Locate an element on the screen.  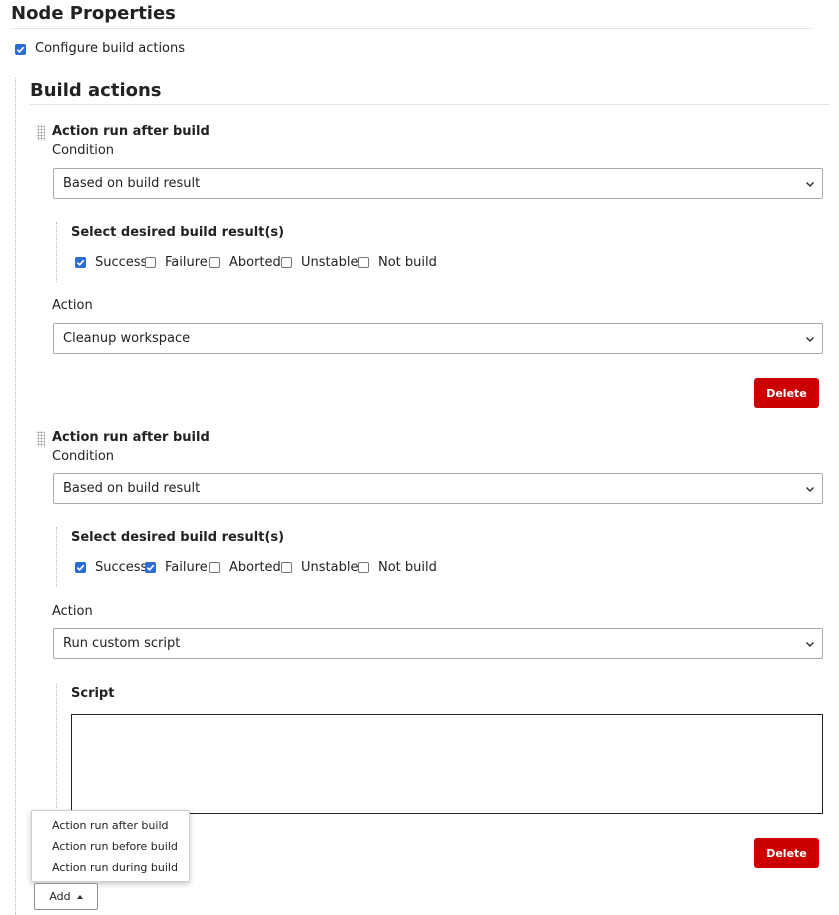
script-guide is located at coordinates (56, 745).